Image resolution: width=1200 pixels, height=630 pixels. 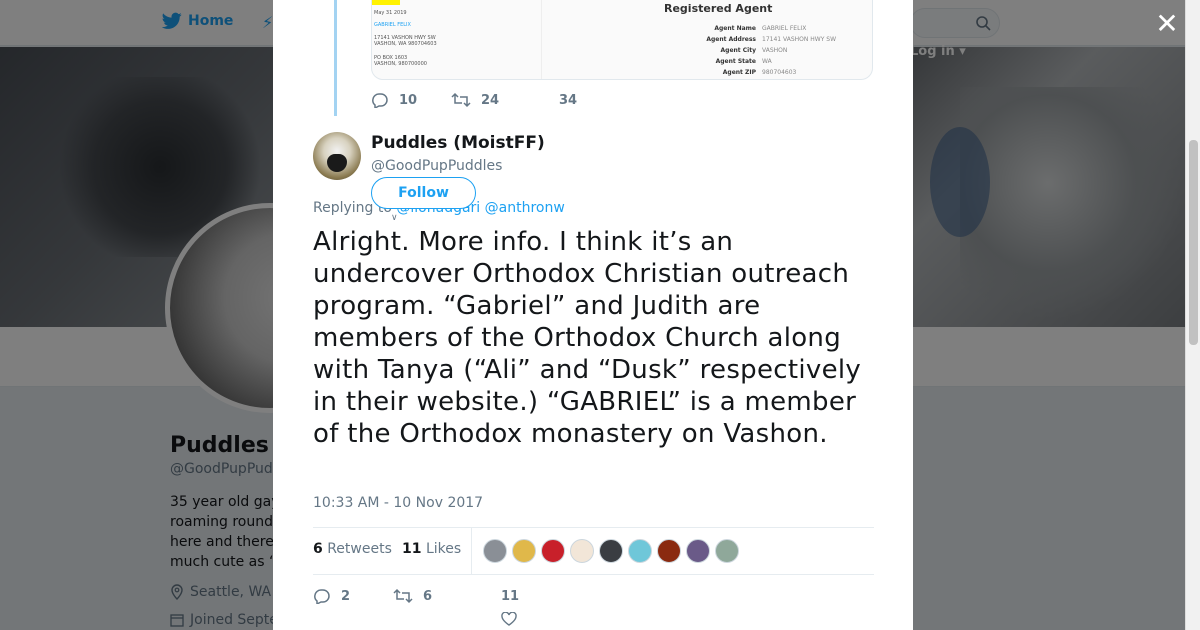 What do you see at coordinates (1167, 24) in the screenshot?
I see `close-icon: ✕` at bounding box center [1167, 24].